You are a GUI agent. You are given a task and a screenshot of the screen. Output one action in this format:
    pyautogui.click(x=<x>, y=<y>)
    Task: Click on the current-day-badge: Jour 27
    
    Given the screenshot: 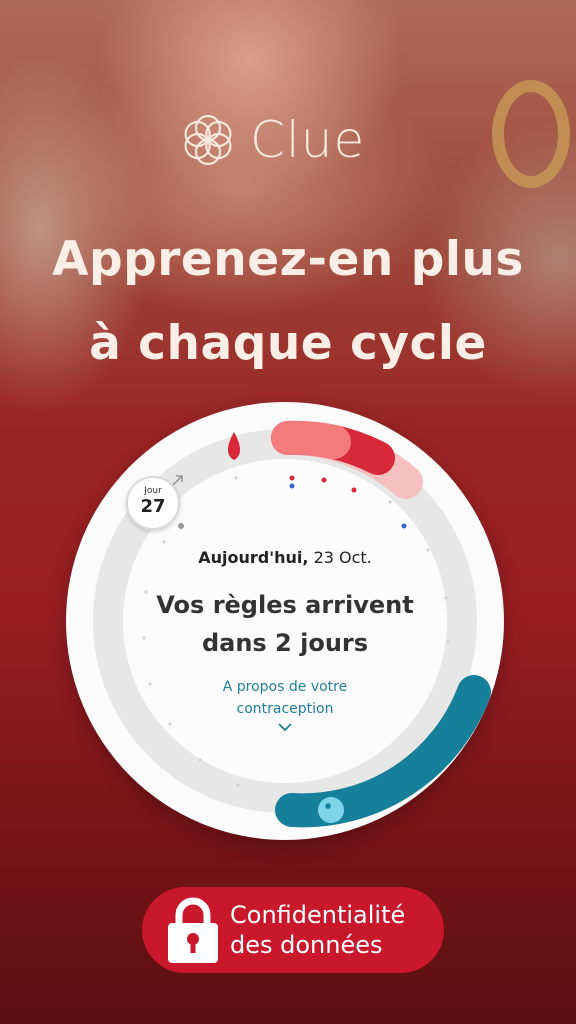 What is the action you would take?
    pyautogui.click(x=153, y=503)
    